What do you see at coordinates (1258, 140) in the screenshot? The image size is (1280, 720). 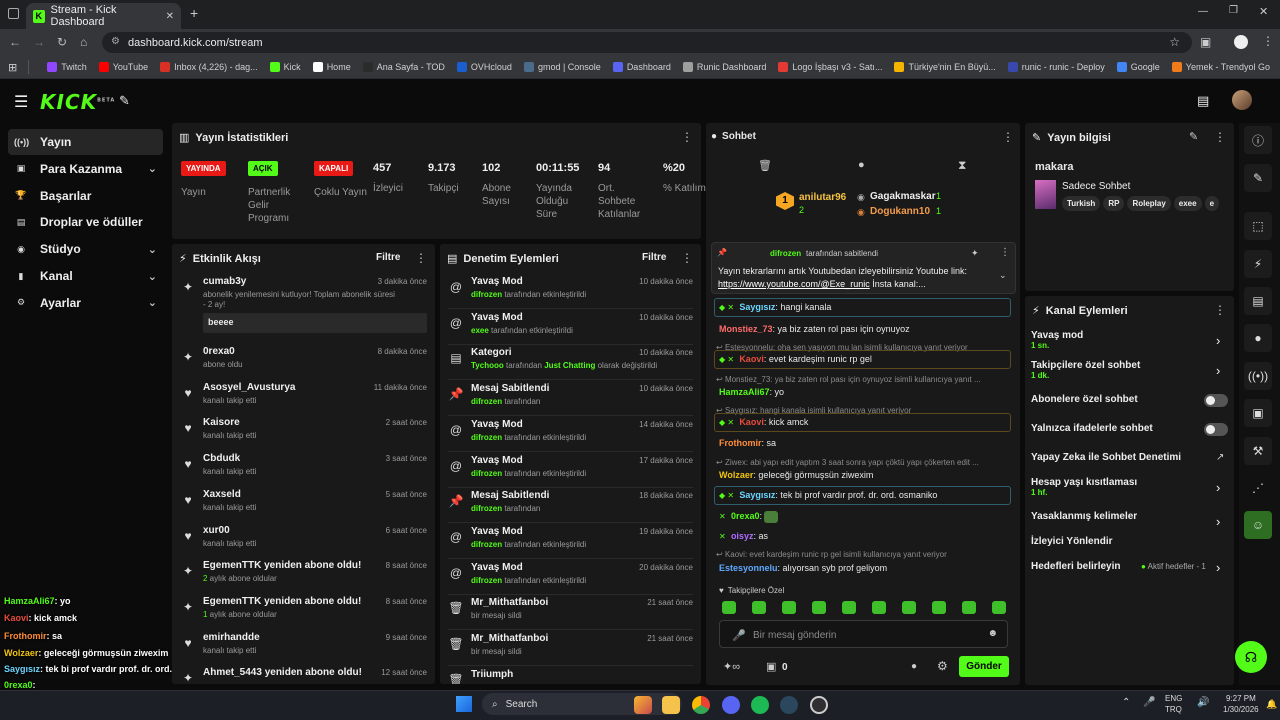 I see `info-rail-icon: ⓘ` at bounding box center [1258, 140].